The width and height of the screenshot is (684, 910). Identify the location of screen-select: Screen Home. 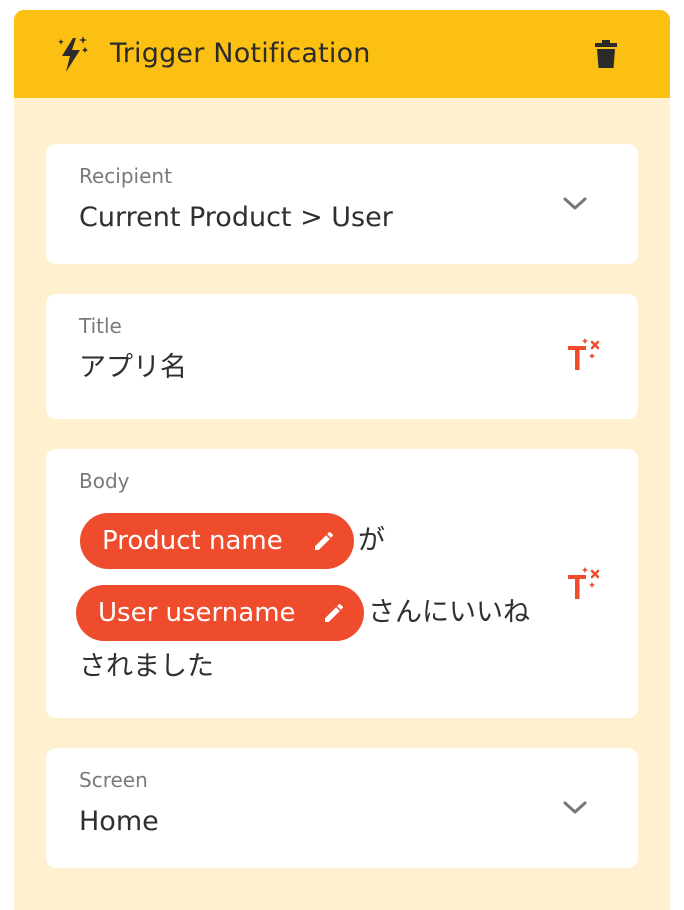
(342, 808).